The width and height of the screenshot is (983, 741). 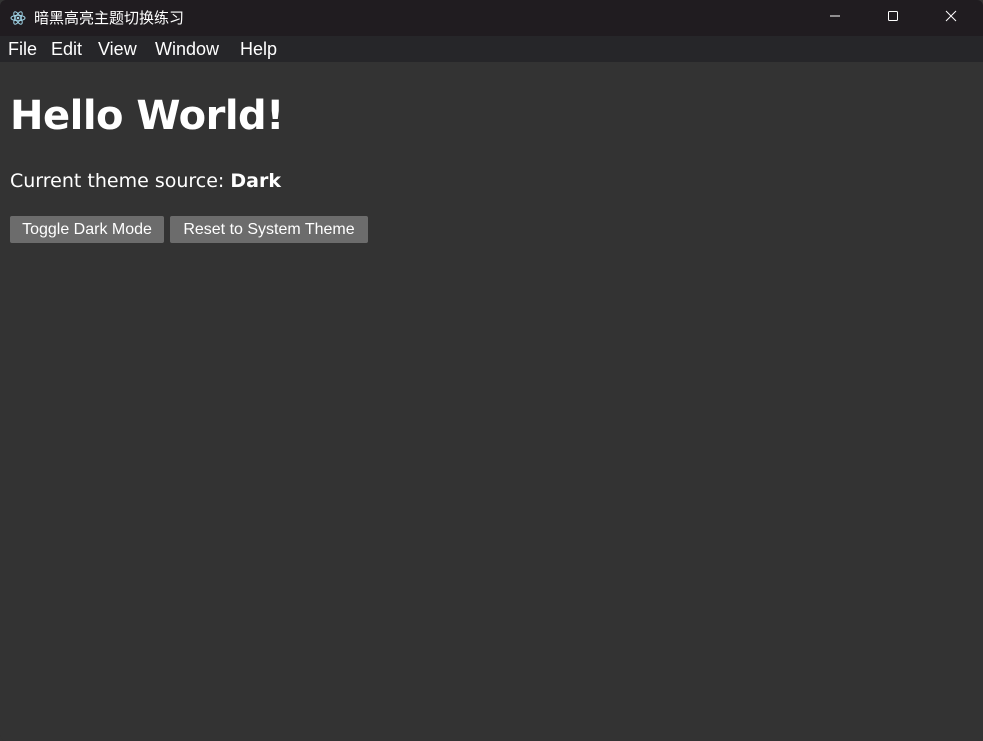 I want to click on maximize-button, so click(x=893, y=18).